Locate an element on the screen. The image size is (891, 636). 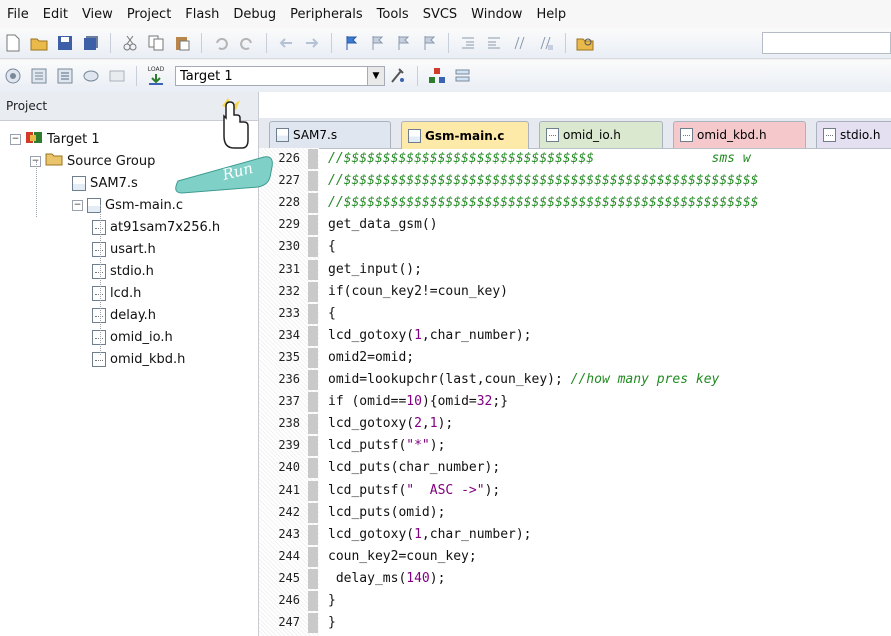
bookmark-next-icon is located at coordinates (403, 43).